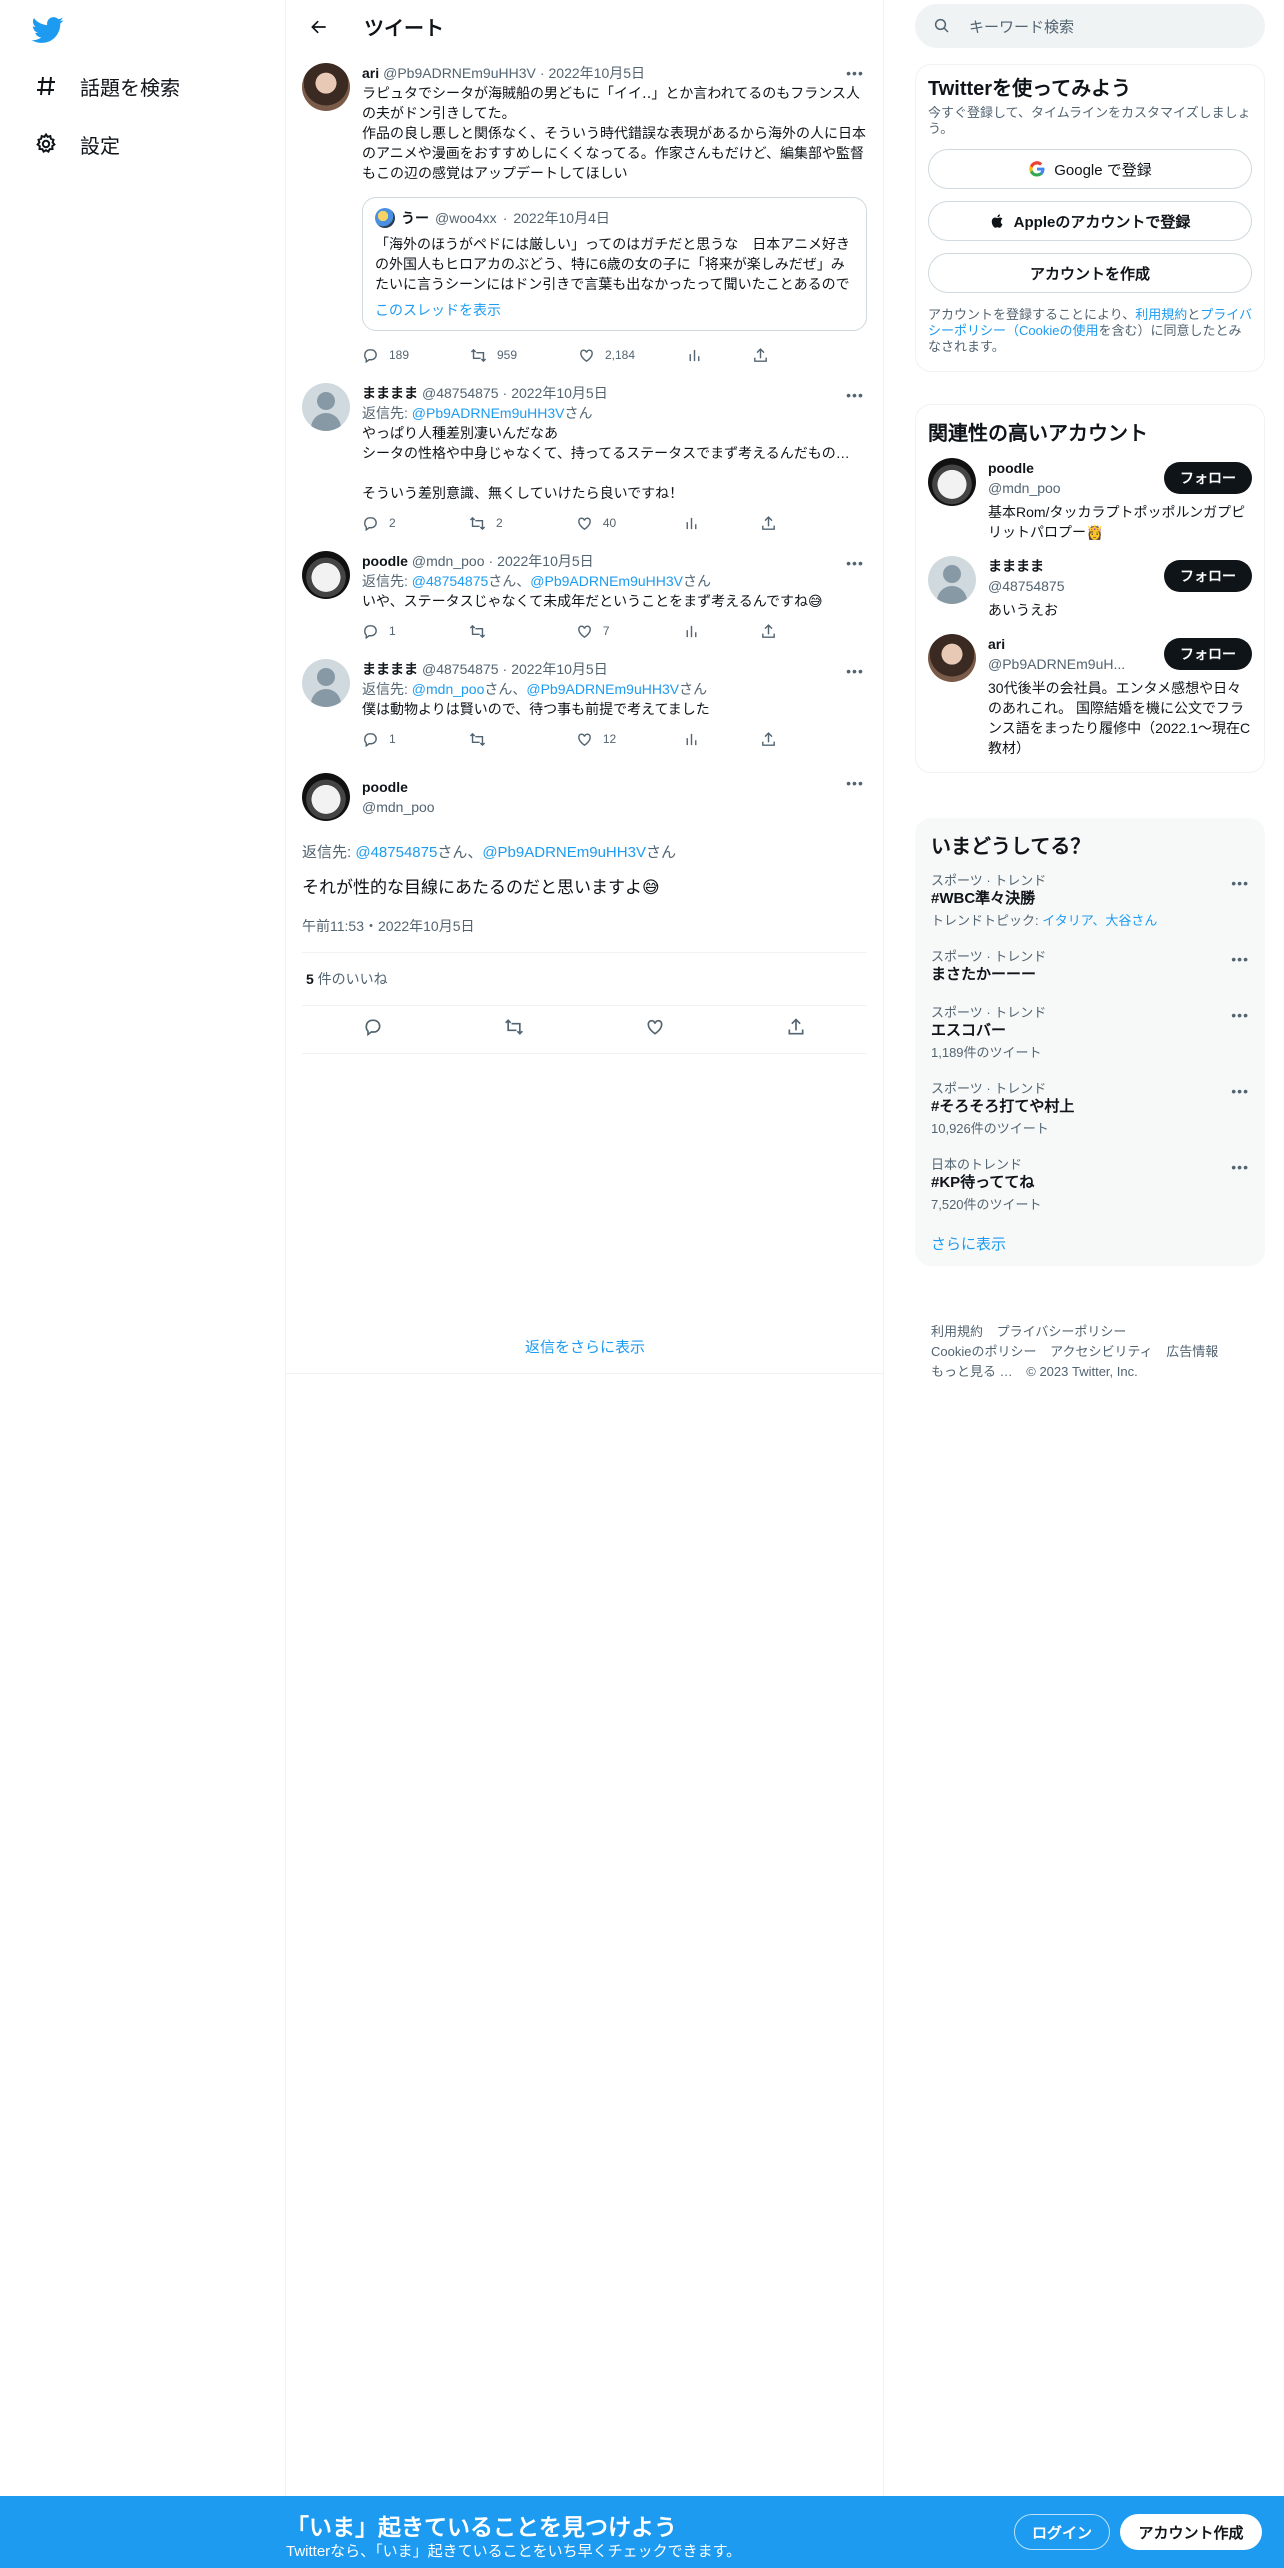 The height and width of the screenshot is (2568, 1284). Describe the element at coordinates (1090, 169) in the screenshot. I see `google-signup-button: Google で登録` at that location.